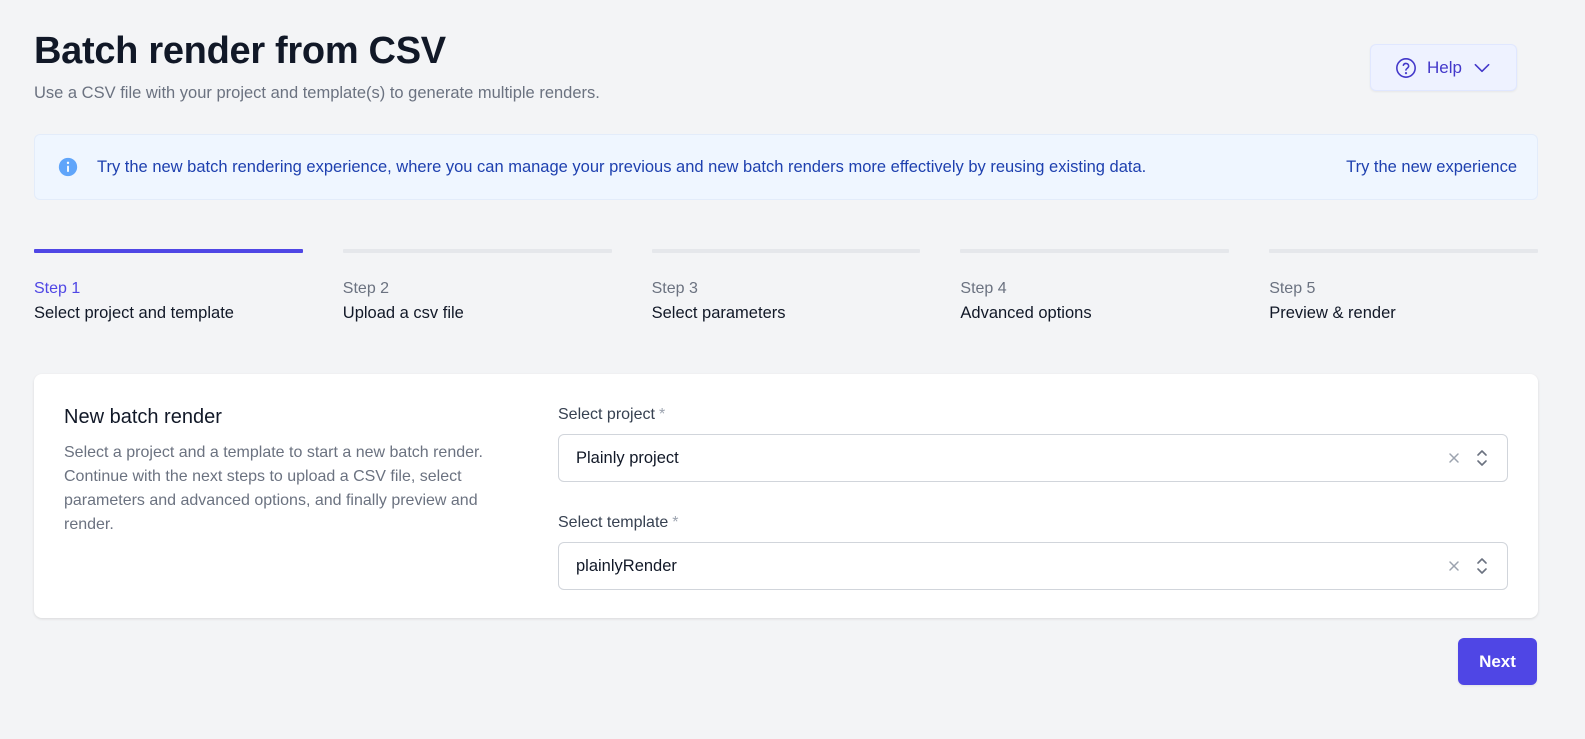 Image resolution: width=1585 pixels, height=739 pixels. I want to click on project-field: Select project * Plainly project, so click(1033, 444).